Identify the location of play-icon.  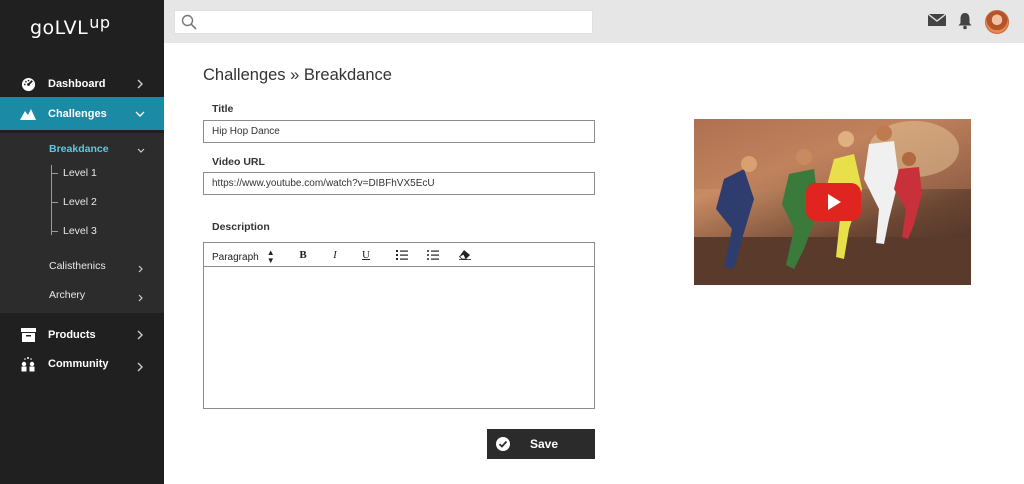
(834, 202).